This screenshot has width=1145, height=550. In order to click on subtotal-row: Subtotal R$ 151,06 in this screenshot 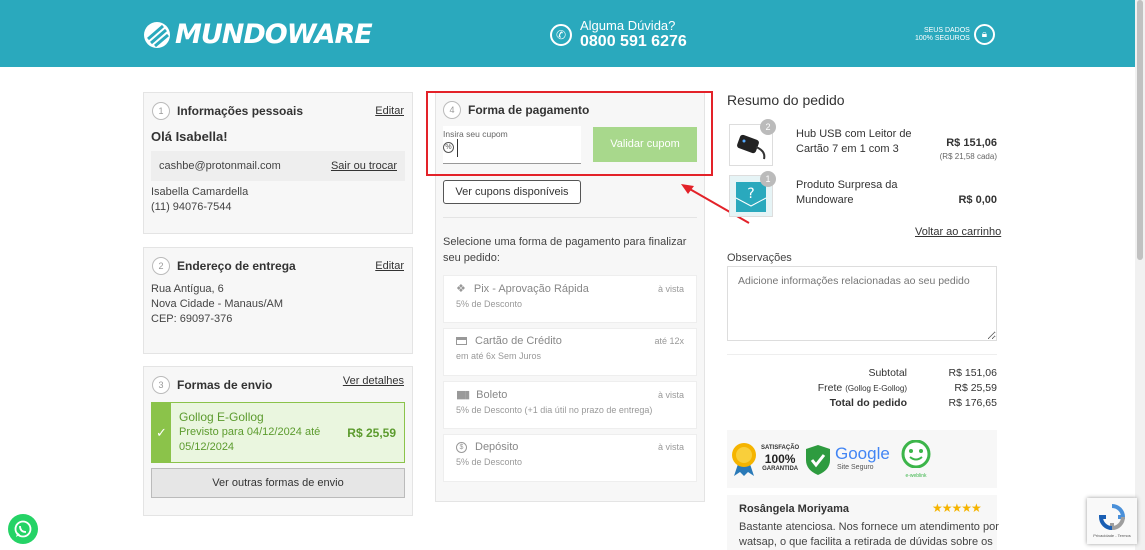, I will do `click(862, 373)`.